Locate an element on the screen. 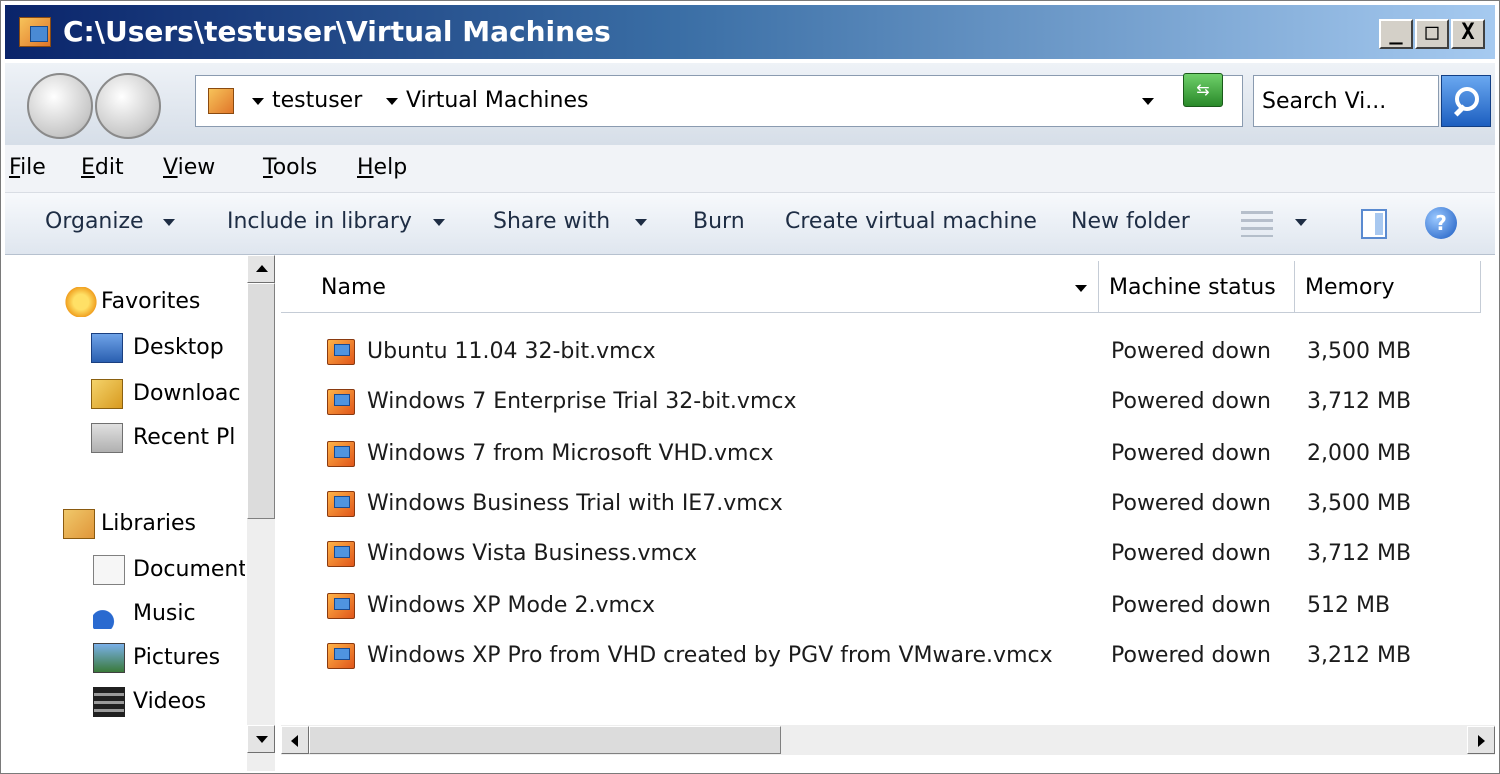 The image size is (1500, 774). new-folder-button: New folder is located at coordinates (1130, 221).